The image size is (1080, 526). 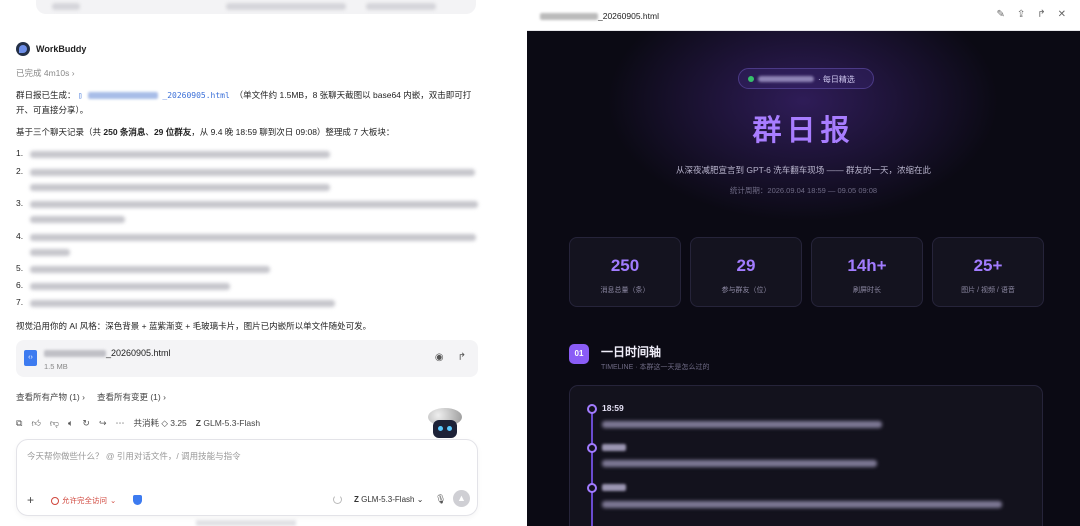 What do you see at coordinates (30, 500) in the screenshot?
I see `add-attachment-icon: +` at bounding box center [30, 500].